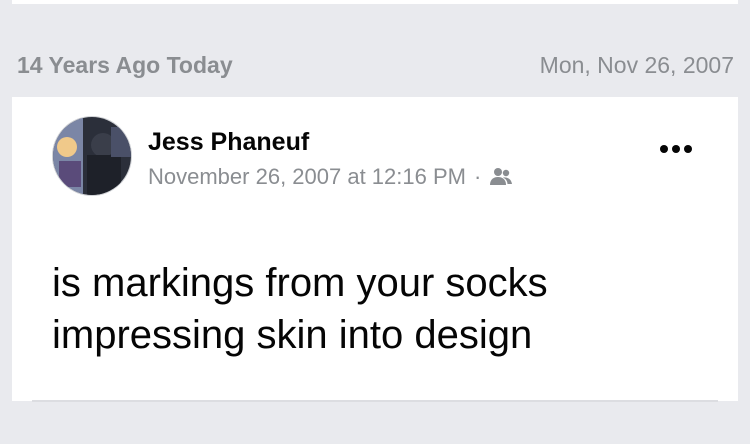 The width and height of the screenshot is (750, 444). I want to click on more-options-icon, so click(676, 149).